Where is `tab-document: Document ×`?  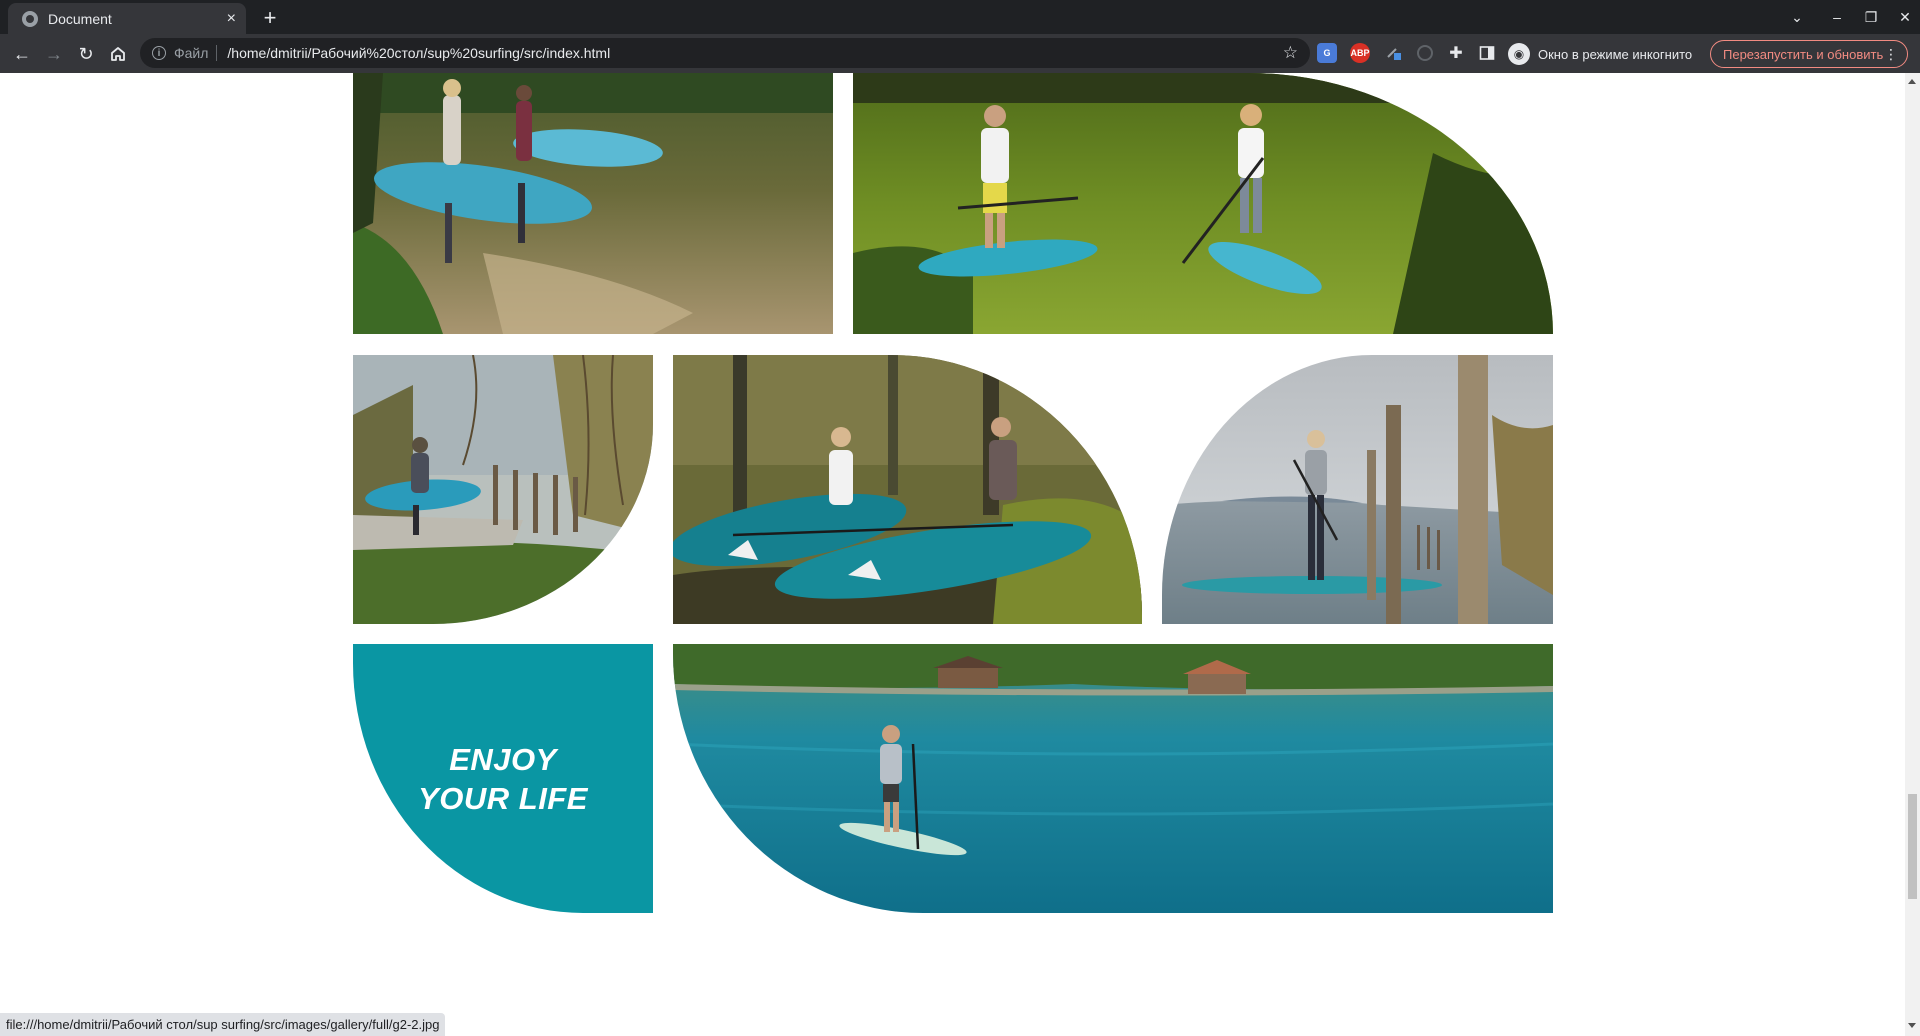 tab-document: Document × is located at coordinates (127, 18).